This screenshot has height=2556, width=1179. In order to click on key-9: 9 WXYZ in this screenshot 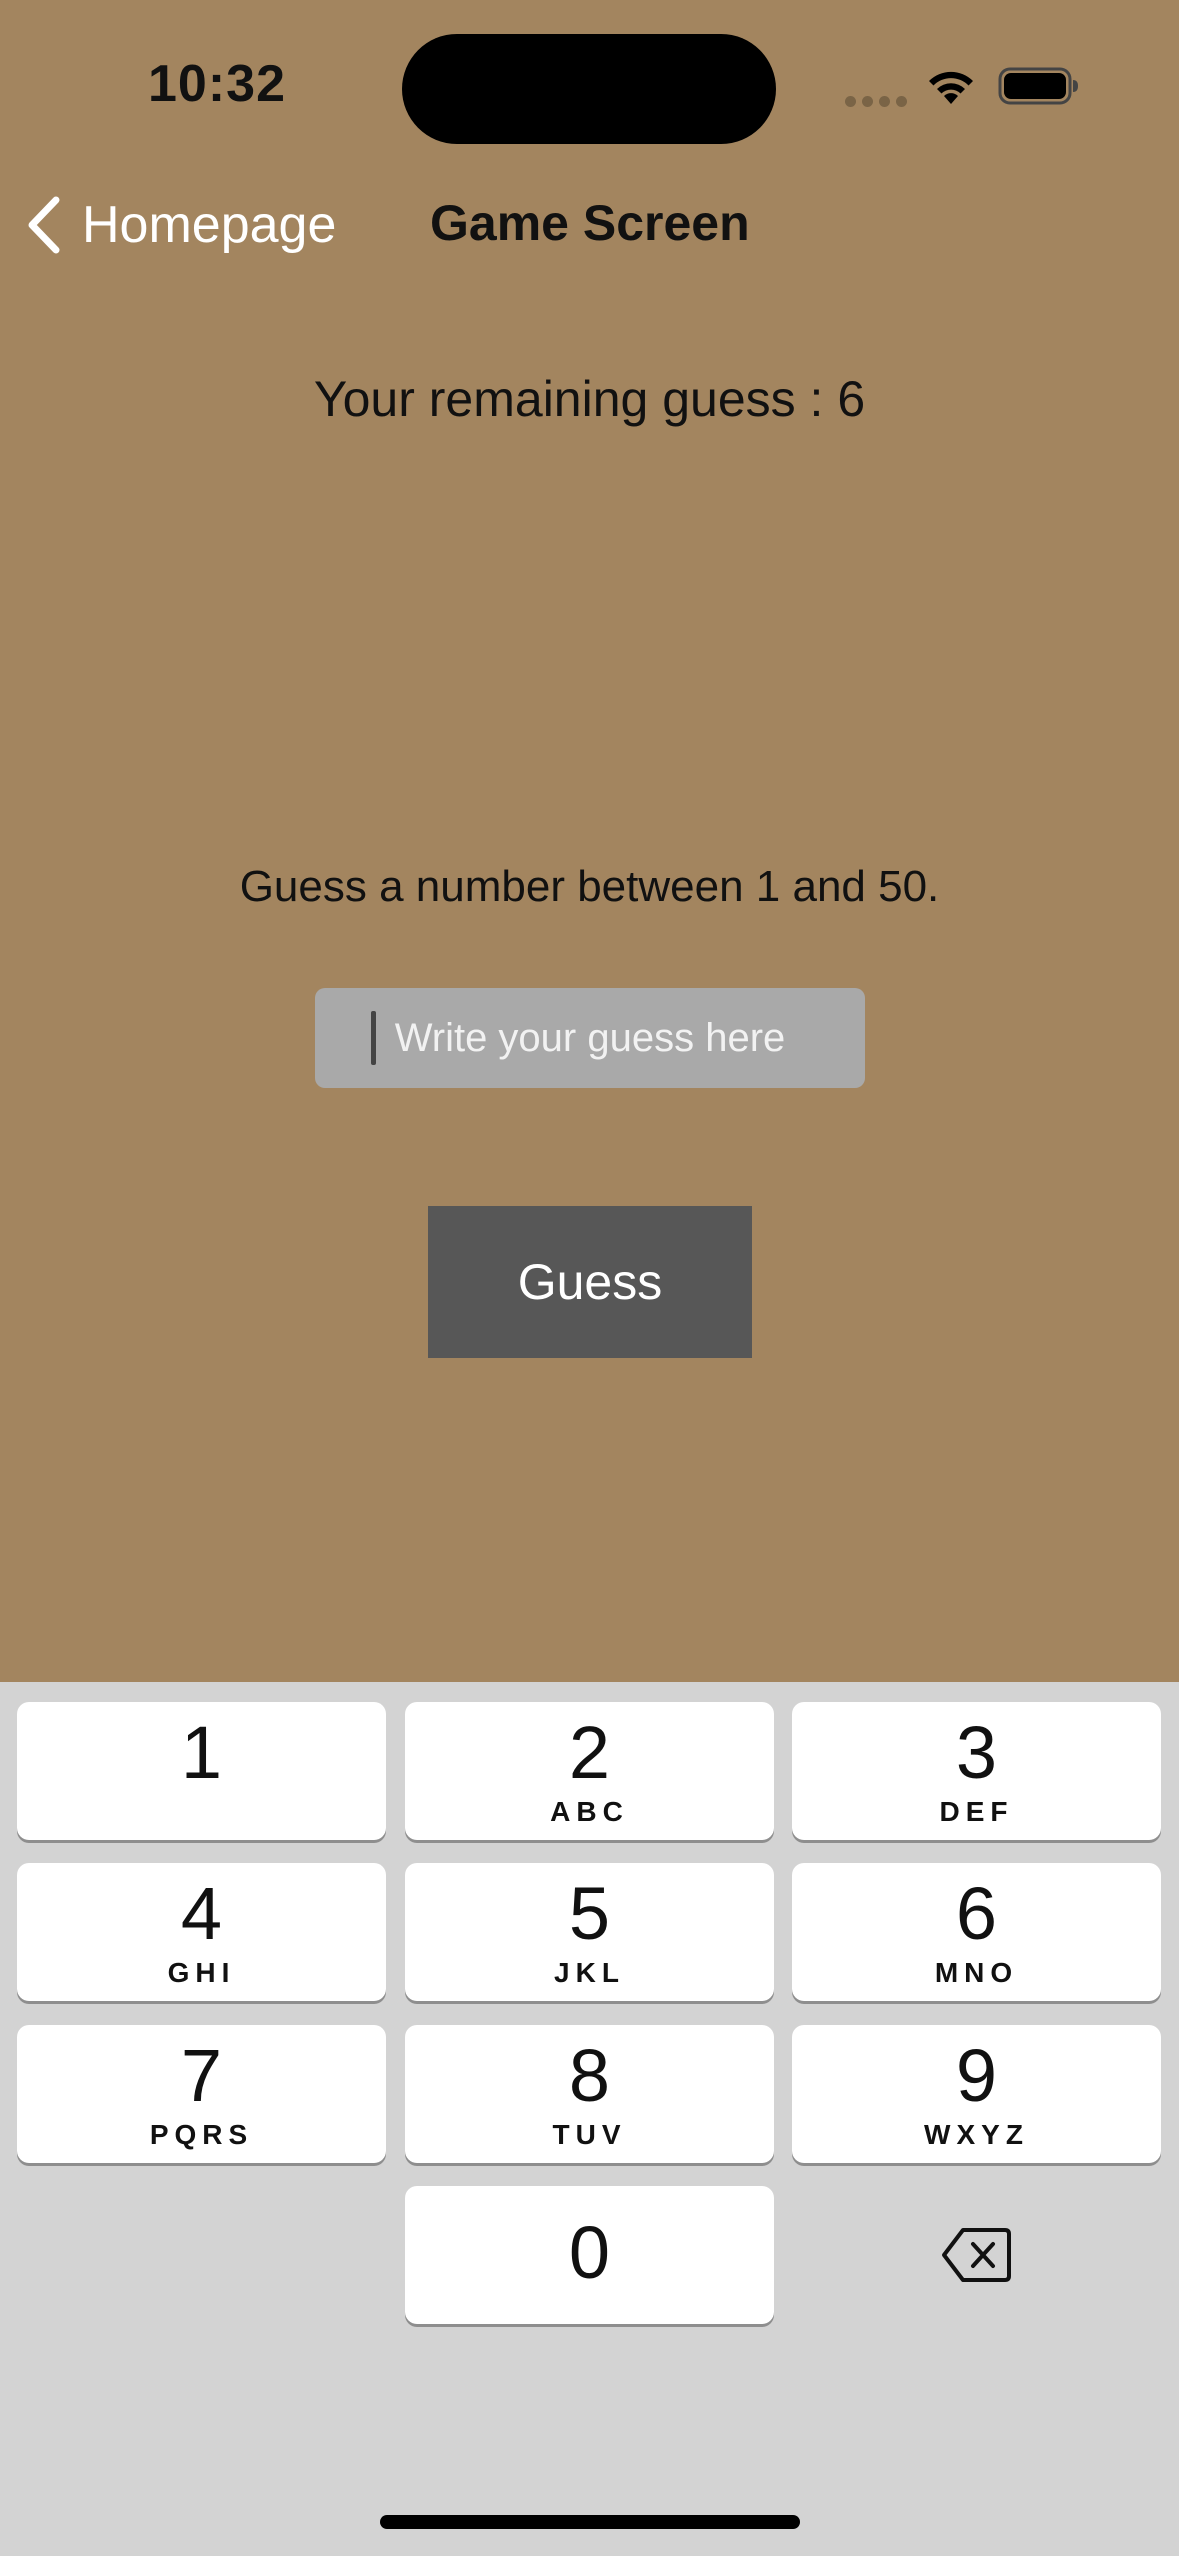, I will do `click(976, 2094)`.